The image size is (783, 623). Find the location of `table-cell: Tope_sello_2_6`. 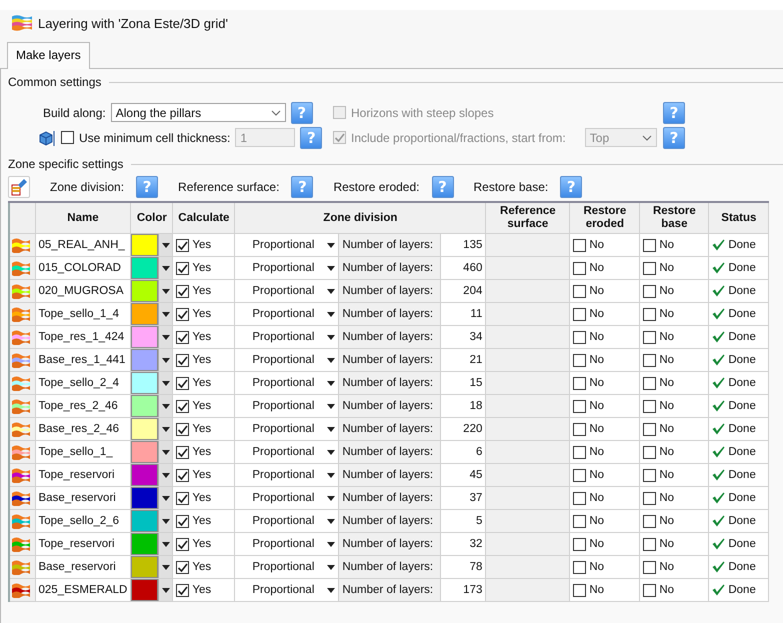

table-cell: Tope_sello_2_6 is located at coordinates (83, 521).